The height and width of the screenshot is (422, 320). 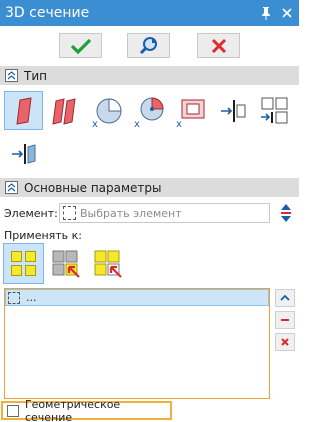 I want to click on cut-to-element-icon, so click(x=232, y=110).